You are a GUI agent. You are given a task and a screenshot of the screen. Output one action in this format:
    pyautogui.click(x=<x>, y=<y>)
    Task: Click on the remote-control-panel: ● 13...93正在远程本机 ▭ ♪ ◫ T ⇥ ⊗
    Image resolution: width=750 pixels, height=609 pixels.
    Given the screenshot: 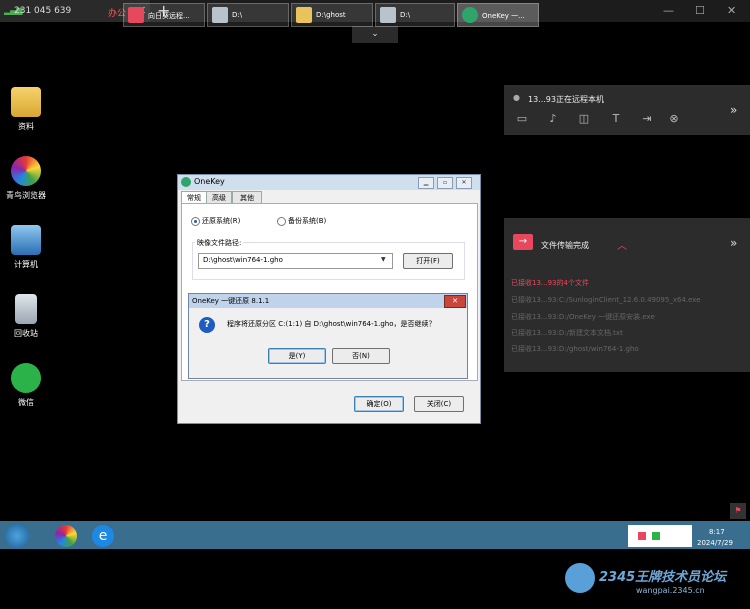 What is the action you would take?
    pyautogui.click(x=627, y=110)
    